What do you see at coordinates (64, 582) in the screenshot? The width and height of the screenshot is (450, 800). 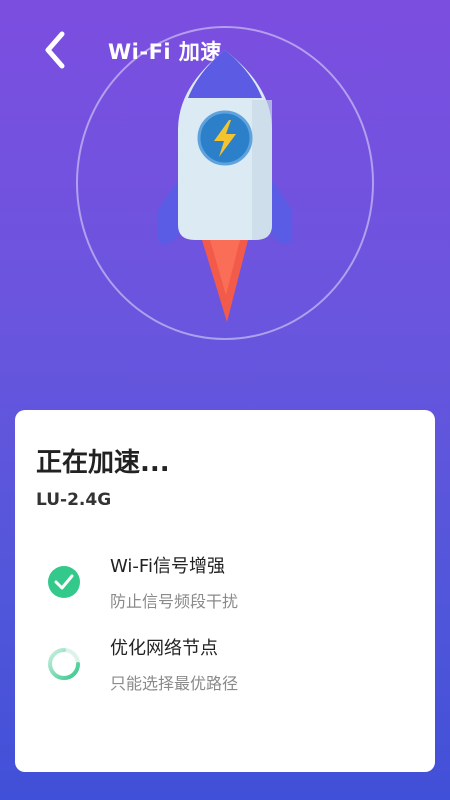 I see `check-circle-icon` at bounding box center [64, 582].